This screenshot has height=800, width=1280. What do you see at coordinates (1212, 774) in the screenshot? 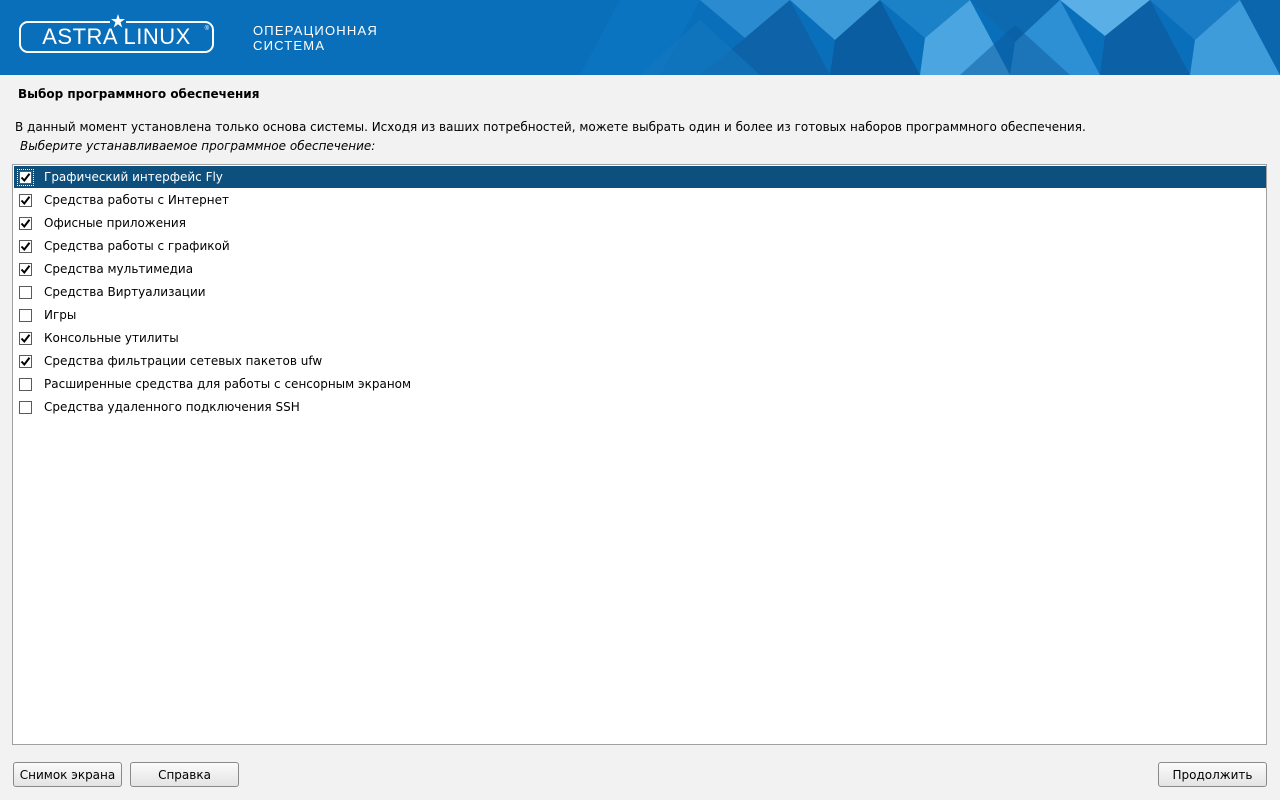
I see `continue-button: Продолжить` at bounding box center [1212, 774].